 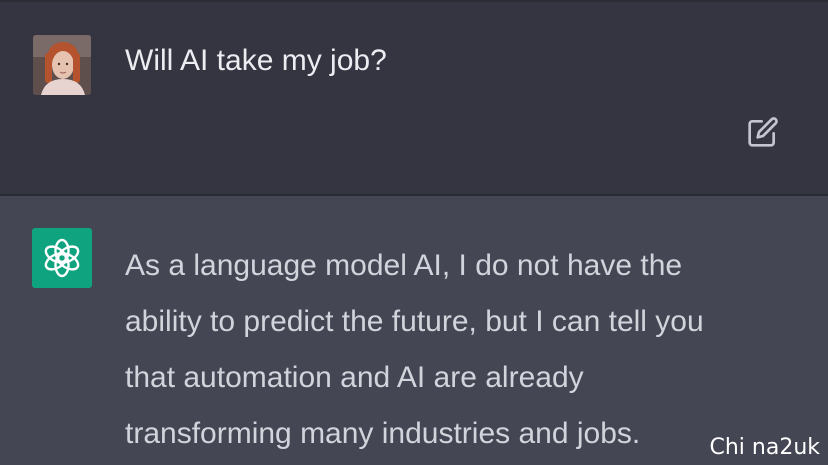 I want to click on user-message-text: Will AI take my job?, so click(x=256, y=60).